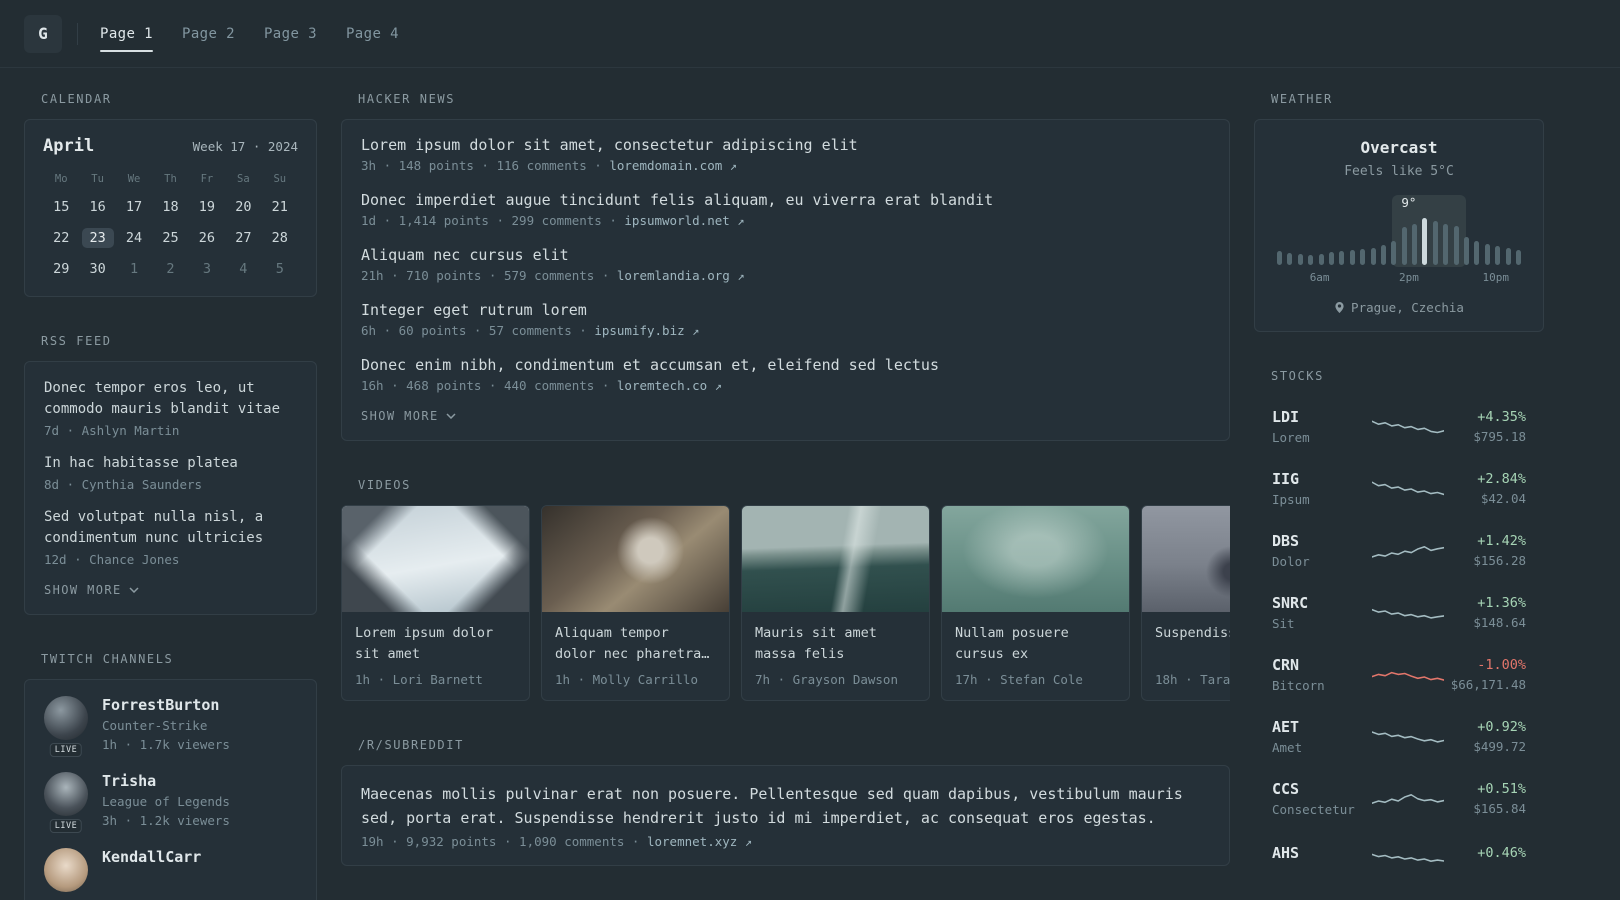 This screenshot has height=900, width=1620. Describe the element at coordinates (170, 146) in the screenshot. I see `calendar-header: April Week 17 · 2024` at that location.